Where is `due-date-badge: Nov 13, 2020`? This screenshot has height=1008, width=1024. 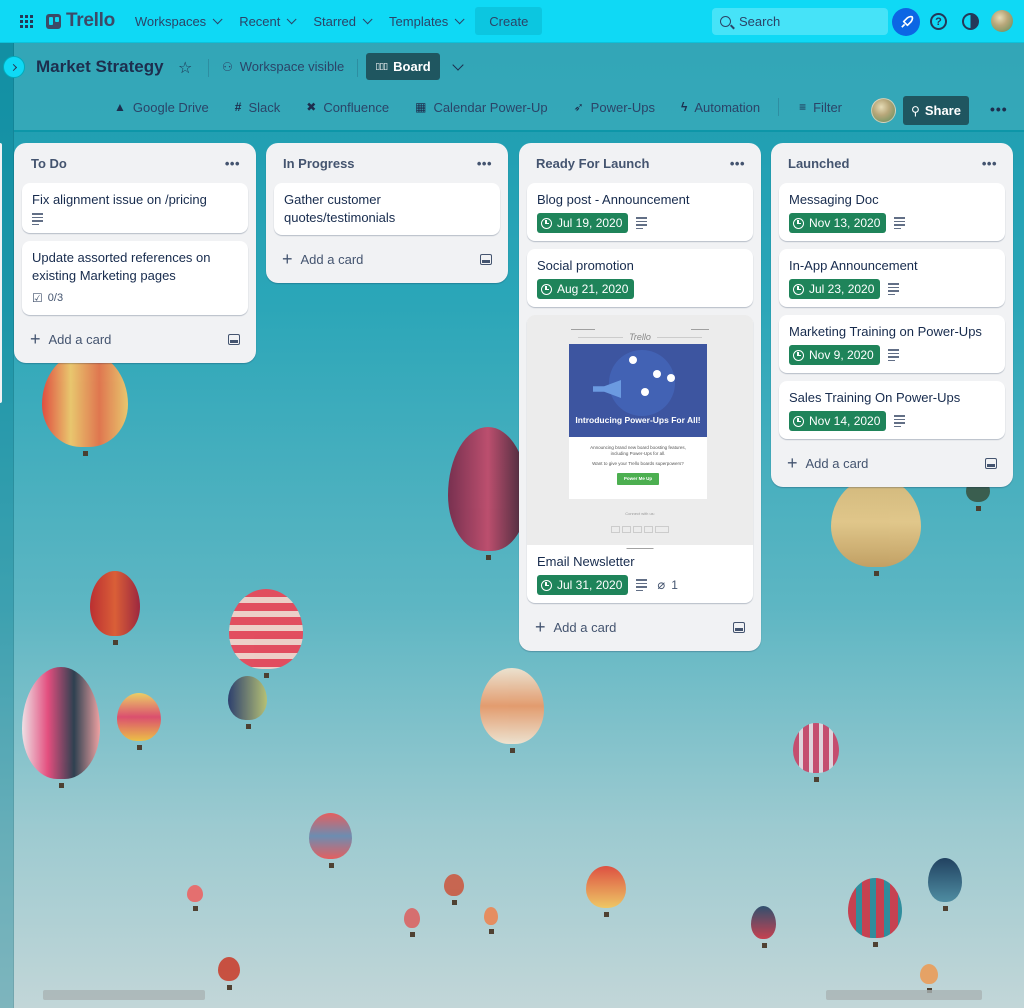
due-date-badge: Nov 13, 2020 is located at coordinates (838, 223).